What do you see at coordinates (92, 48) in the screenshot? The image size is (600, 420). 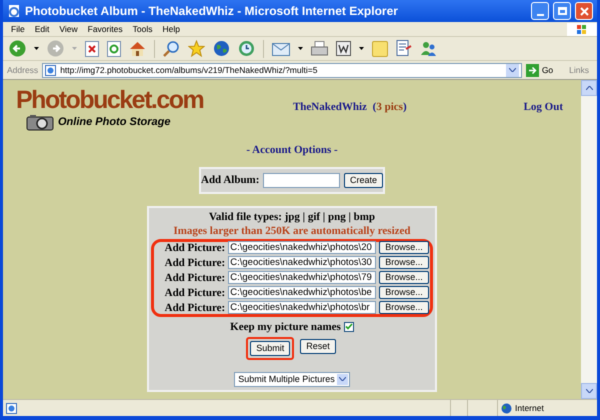 I see `stop-icon` at bounding box center [92, 48].